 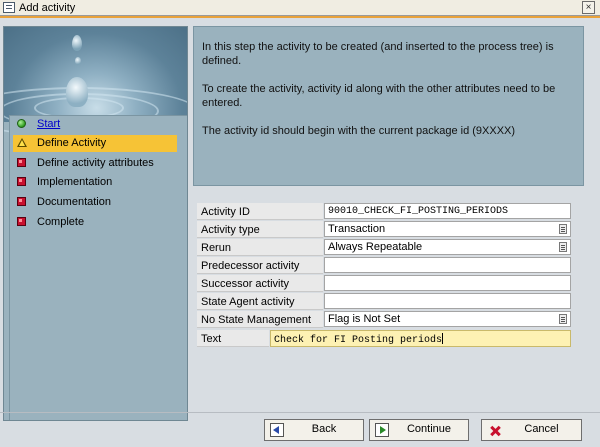 I want to click on row-successor: Successor activity, so click(x=386, y=284).